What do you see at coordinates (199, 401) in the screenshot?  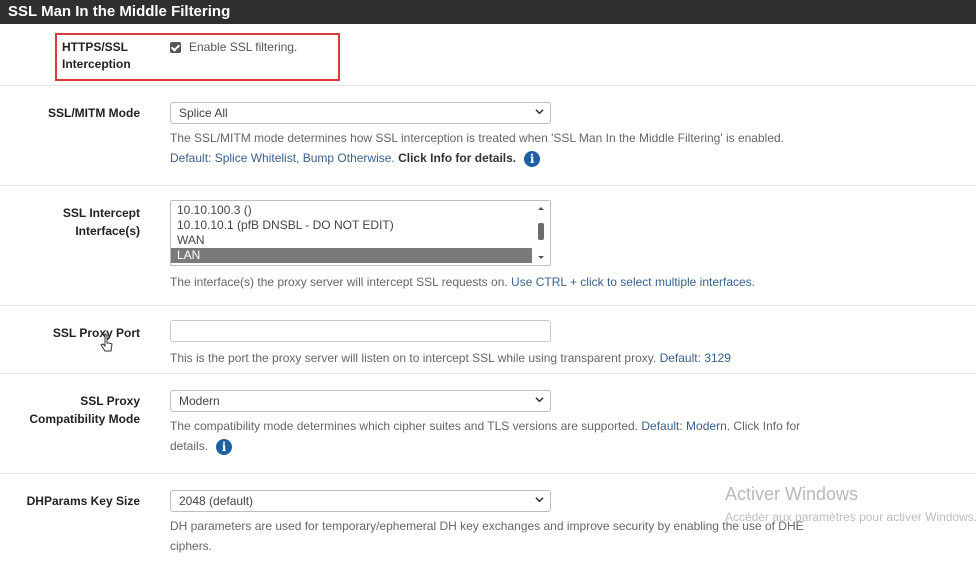 I see `compat-mode-value: Modern` at bounding box center [199, 401].